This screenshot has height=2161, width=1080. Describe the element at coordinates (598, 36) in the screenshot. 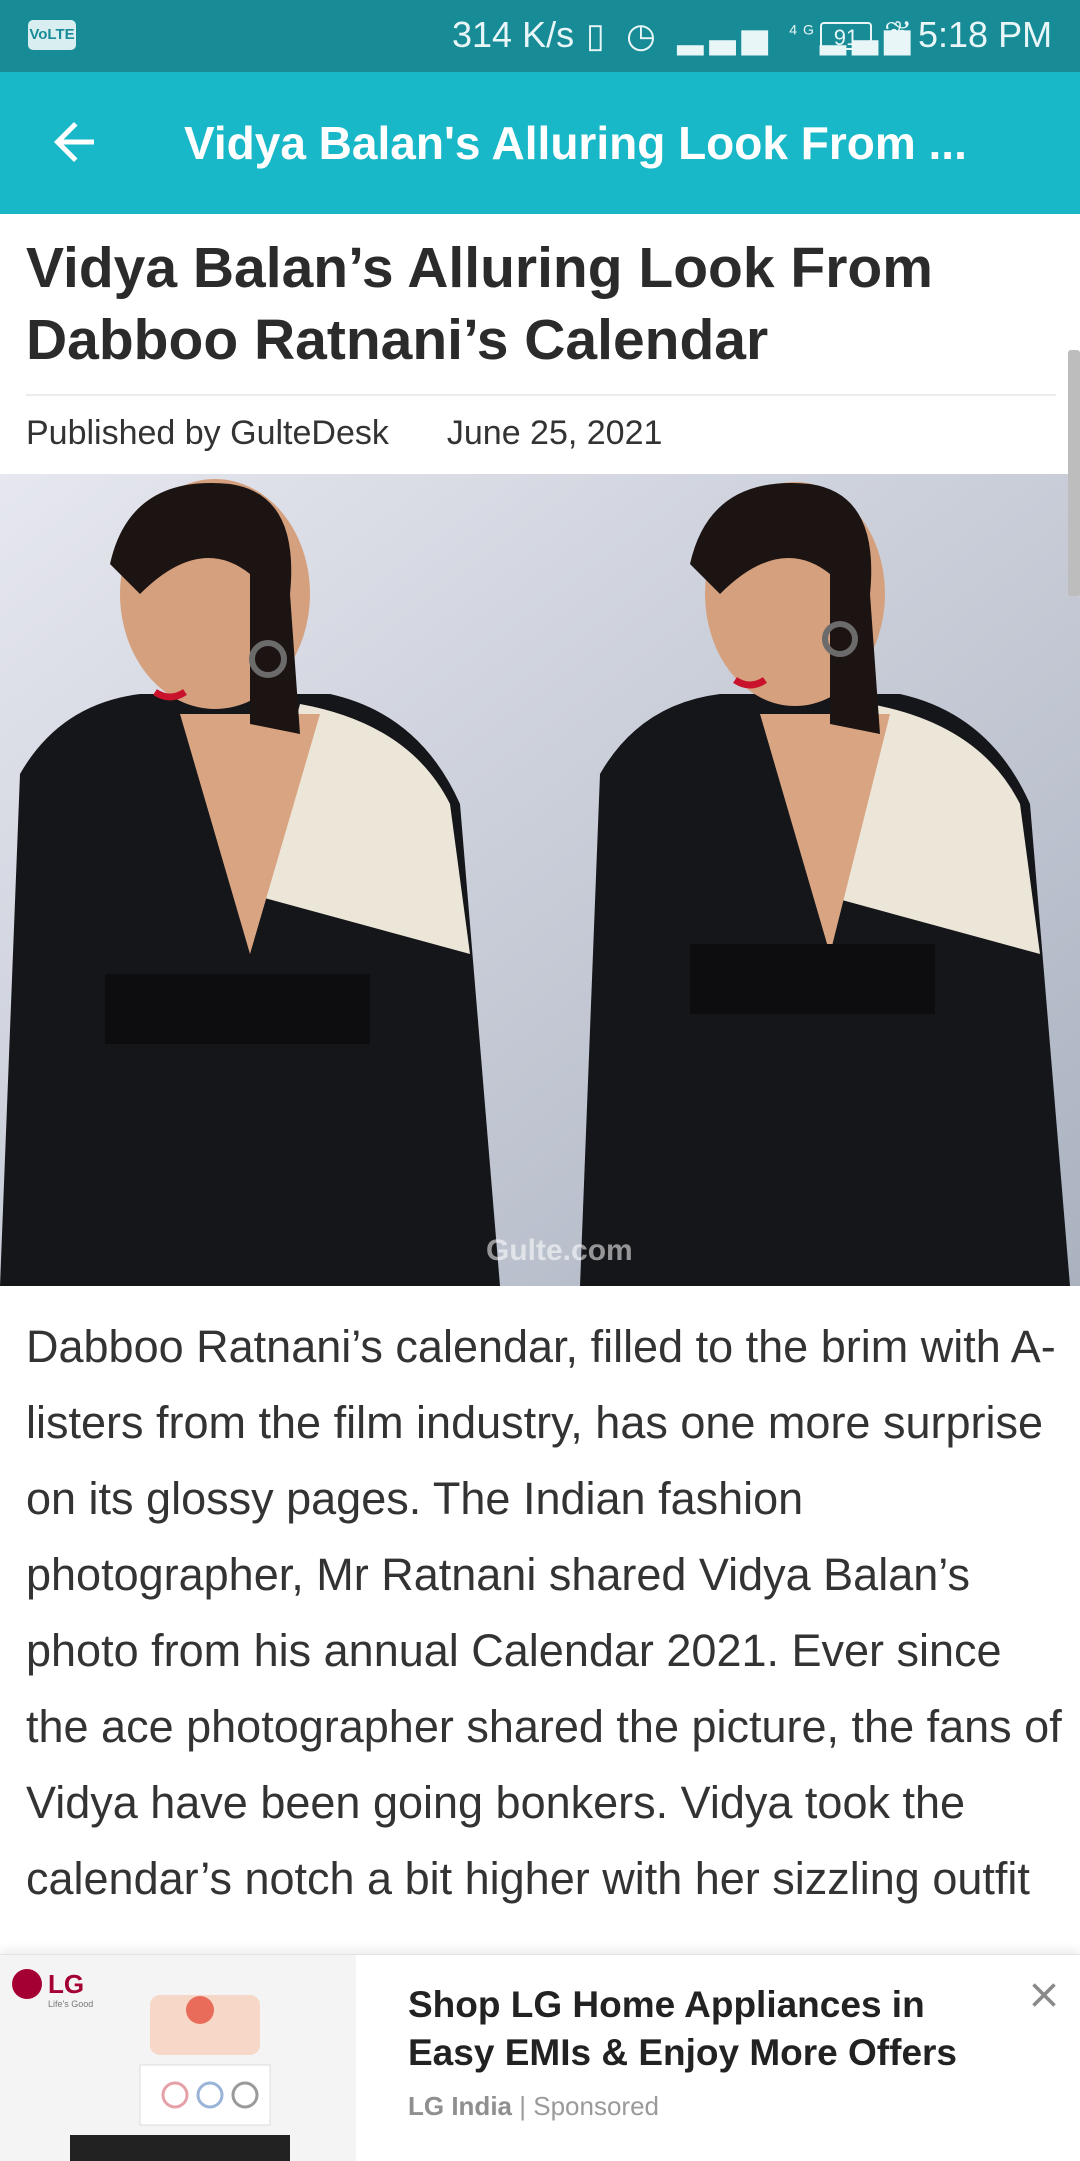

I see `vibrate-icon: ▯` at that location.